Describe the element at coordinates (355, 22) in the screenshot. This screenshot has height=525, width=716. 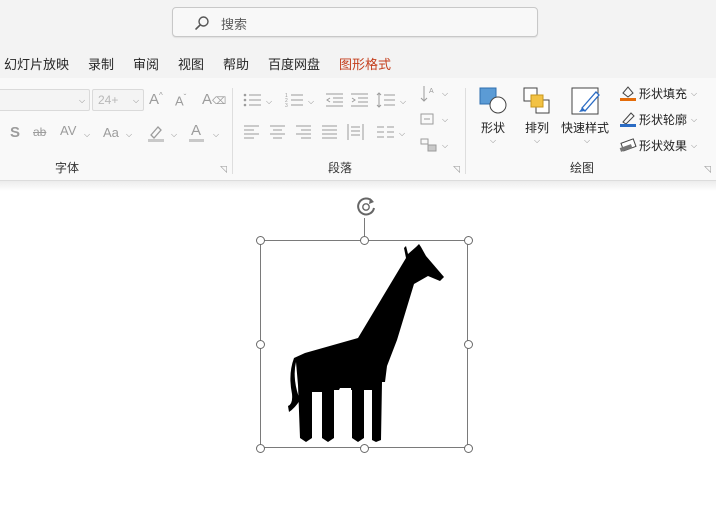
I see `search-box: 搜索` at that location.